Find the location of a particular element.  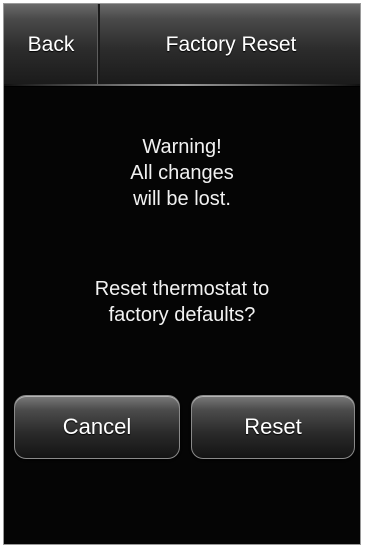

back-button: Back is located at coordinates (52, 45).